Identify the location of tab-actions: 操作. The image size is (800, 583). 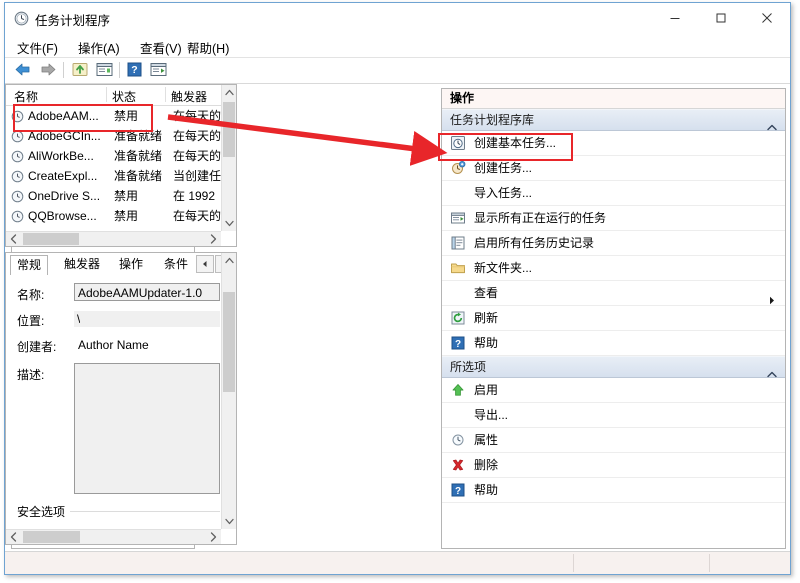
(131, 265).